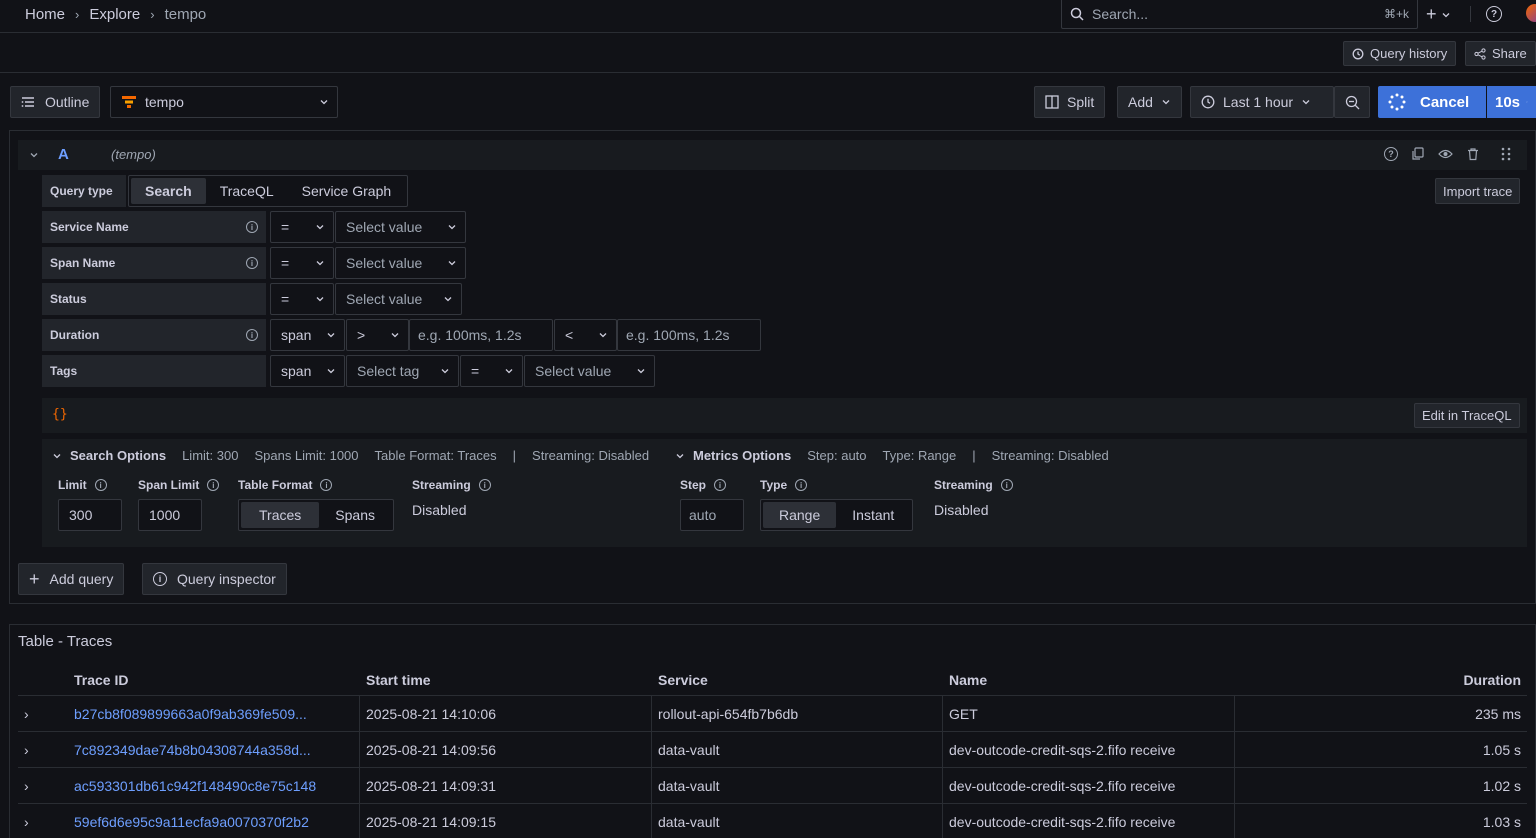 This screenshot has height=838, width=1536. Describe the element at coordinates (55, 102) in the screenshot. I see `outline-button: Outline` at that location.